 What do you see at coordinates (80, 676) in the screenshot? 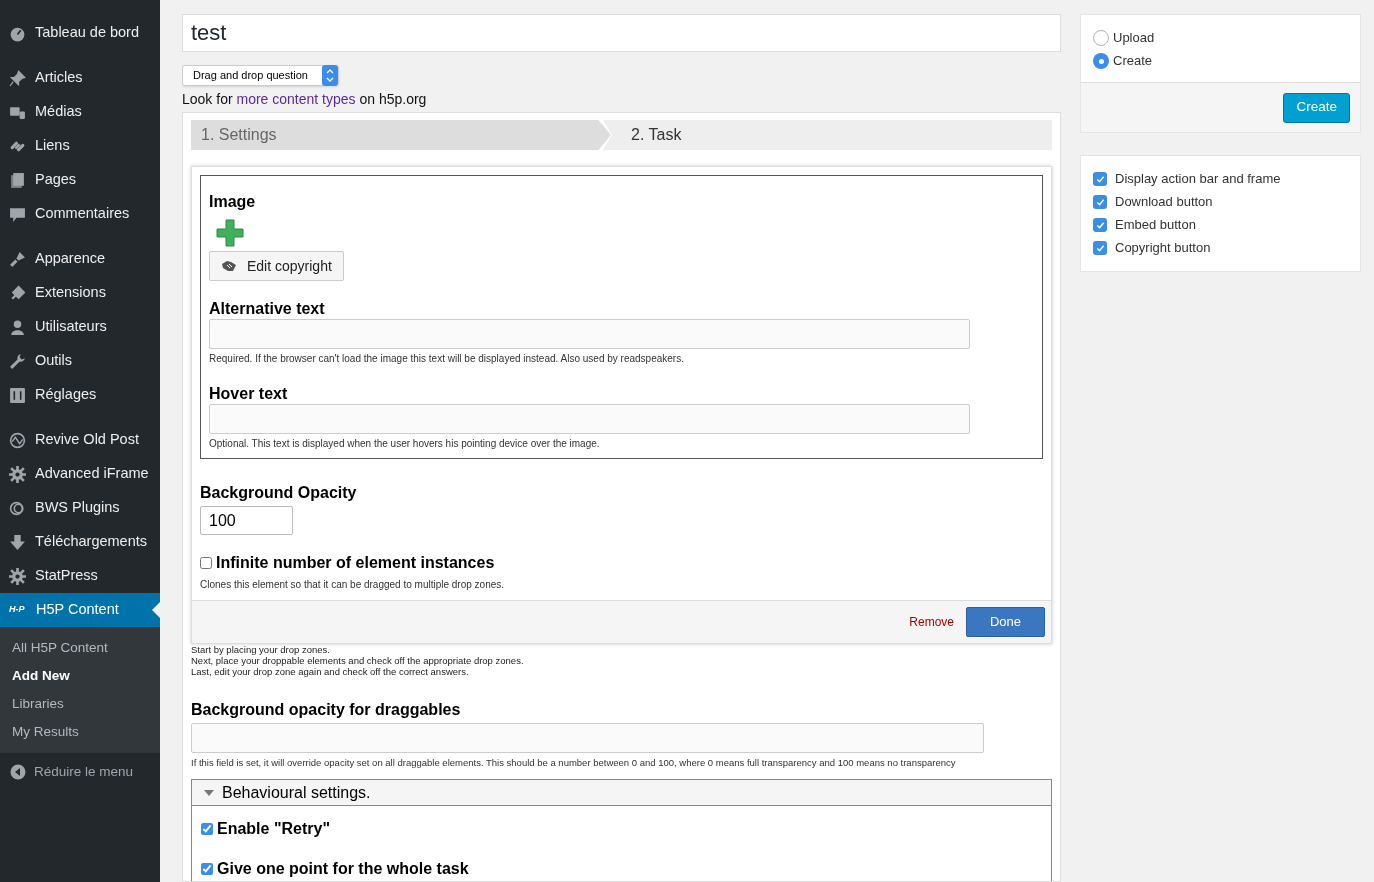
I see `submenu-item: Add New` at bounding box center [80, 676].